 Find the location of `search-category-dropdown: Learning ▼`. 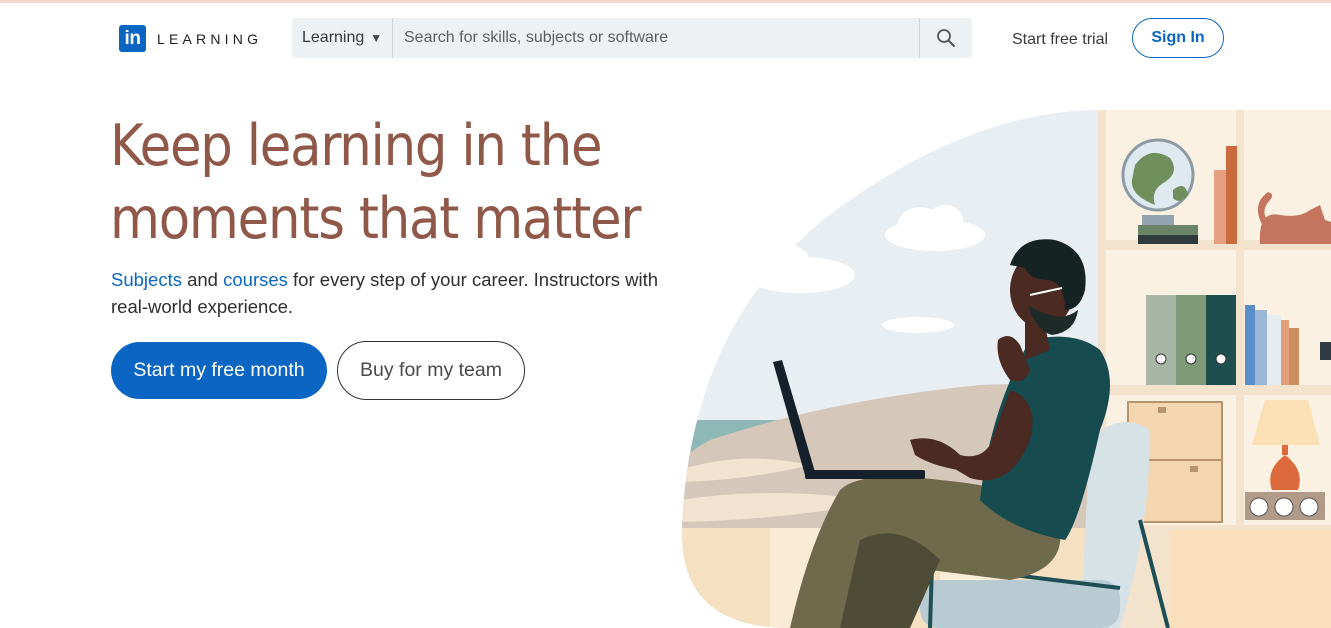

search-category-dropdown: Learning ▼ is located at coordinates (342, 38).